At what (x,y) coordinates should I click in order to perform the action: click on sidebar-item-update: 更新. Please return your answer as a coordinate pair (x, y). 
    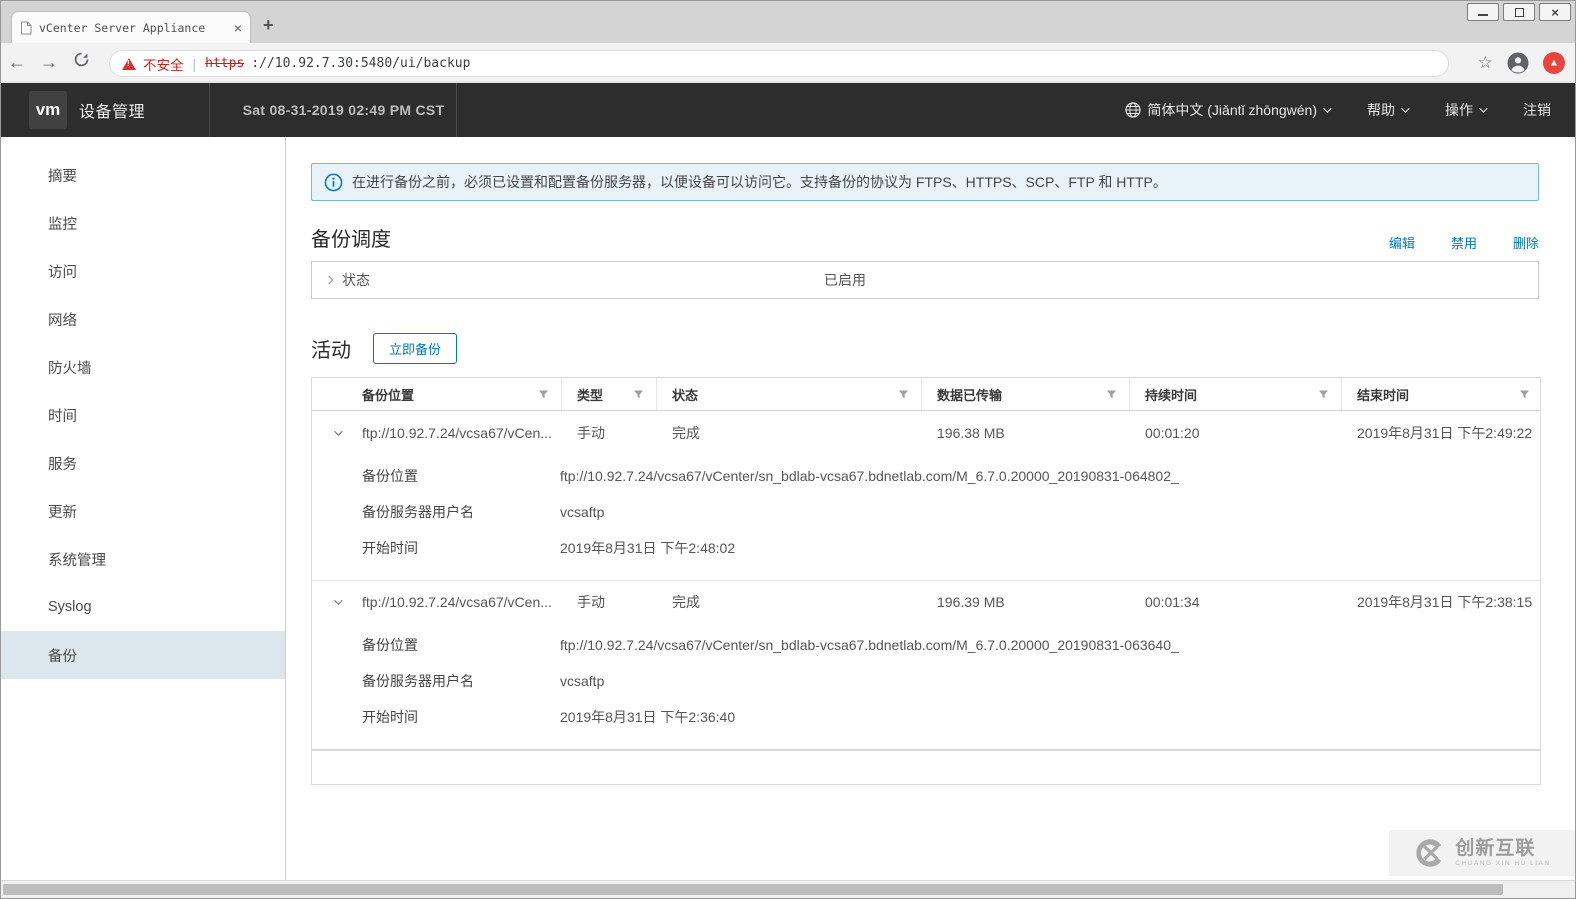
    Looking at the image, I should click on (143, 511).